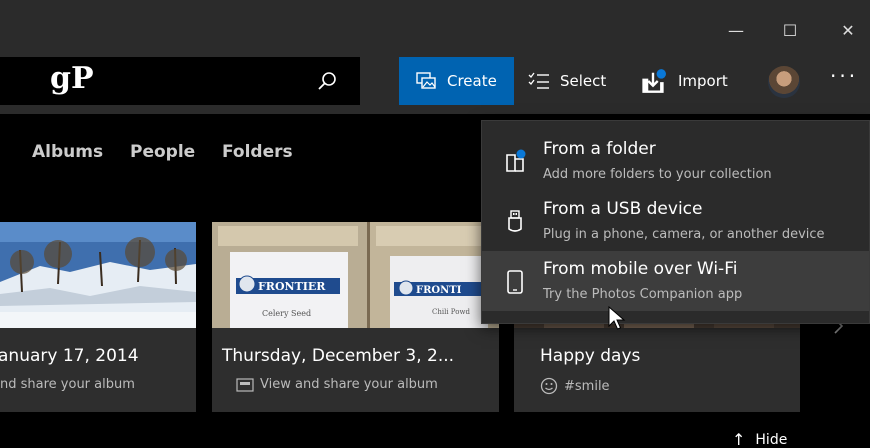  I want to click on album-subtitle-text: View and share your album, so click(349, 384).